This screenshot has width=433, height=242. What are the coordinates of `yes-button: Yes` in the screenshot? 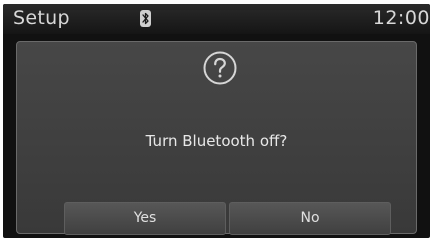 It's located at (145, 218).